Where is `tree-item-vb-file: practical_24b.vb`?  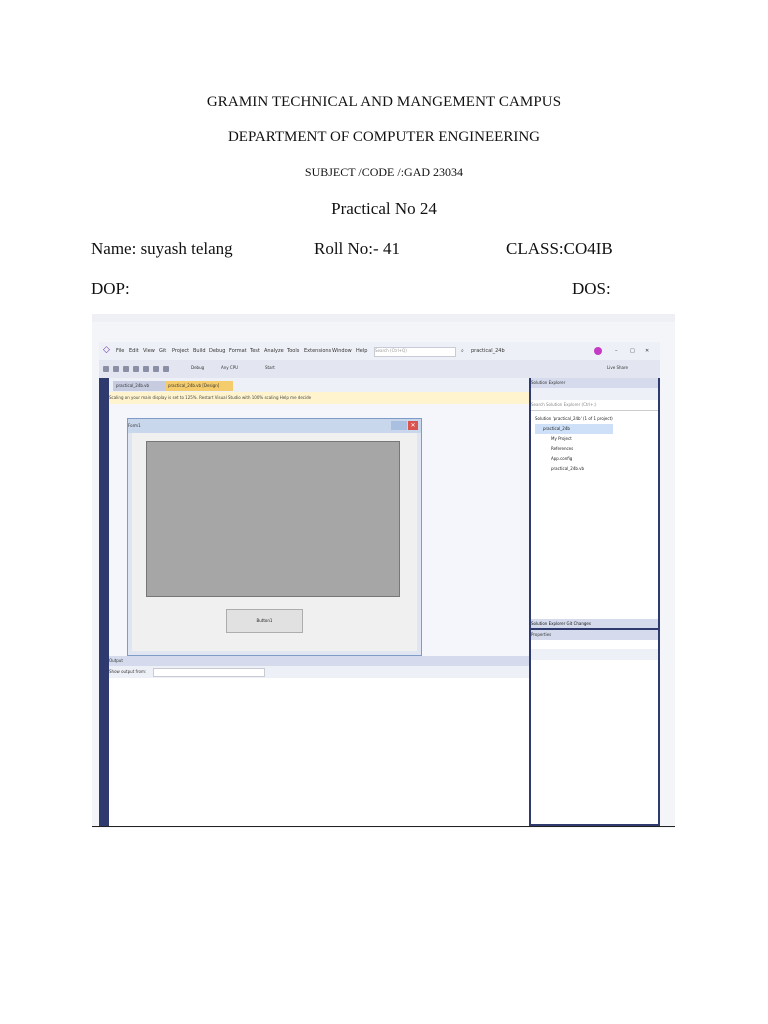
tree-item-vb-file: practical_24b.vb is located at coordinates (574, 469).